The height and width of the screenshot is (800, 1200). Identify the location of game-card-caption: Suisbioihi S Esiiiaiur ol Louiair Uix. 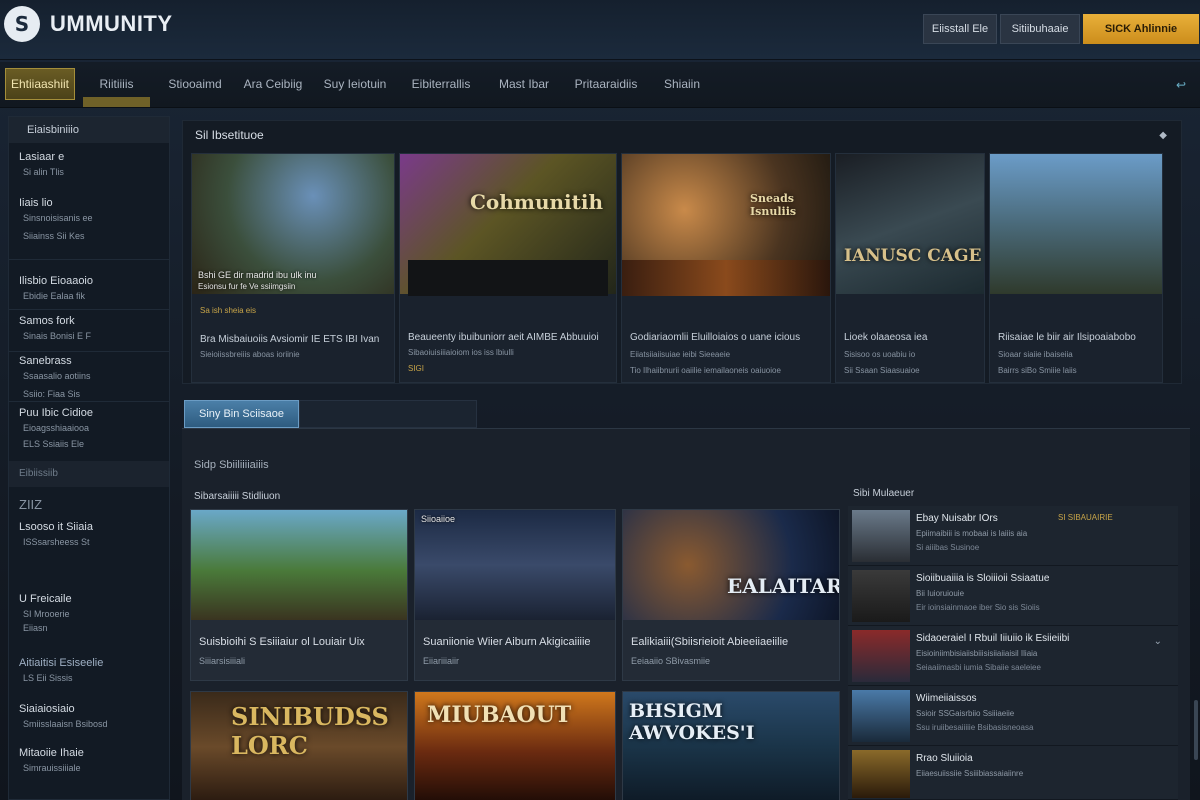
(282, 642).